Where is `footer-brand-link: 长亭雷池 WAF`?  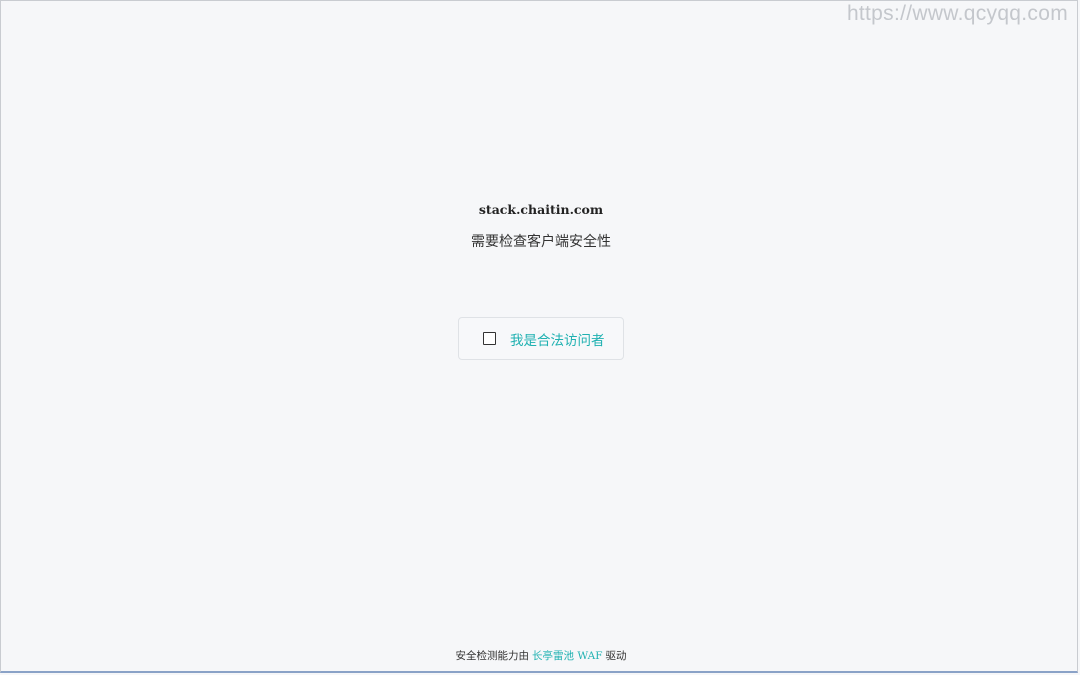 footer-brand-link: 长亭雷池 WAF is located at coordinates (567, 656).